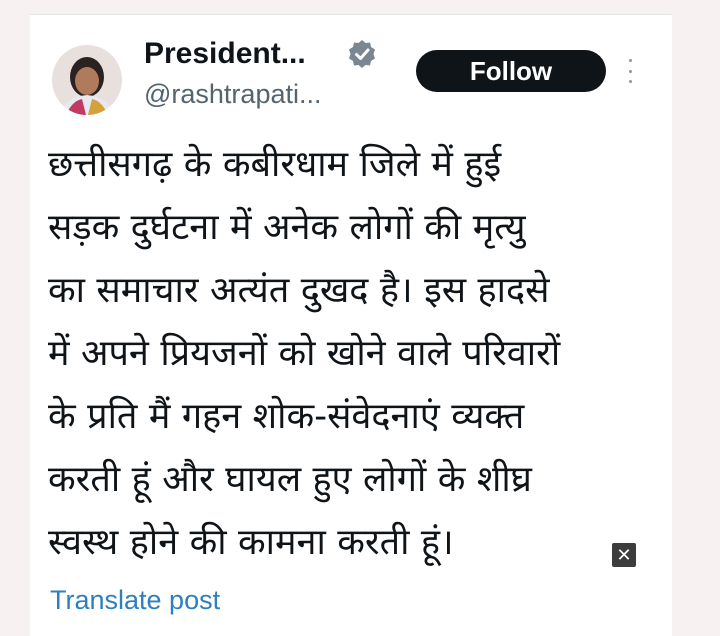 This screenshot has height=636, width=720. What do you see at coordinates (290, 479) in the screenshot?
I see `post-line: करती हूं और घायल हुए लोगों के शीघ्र` at bounding box center [290, 479].